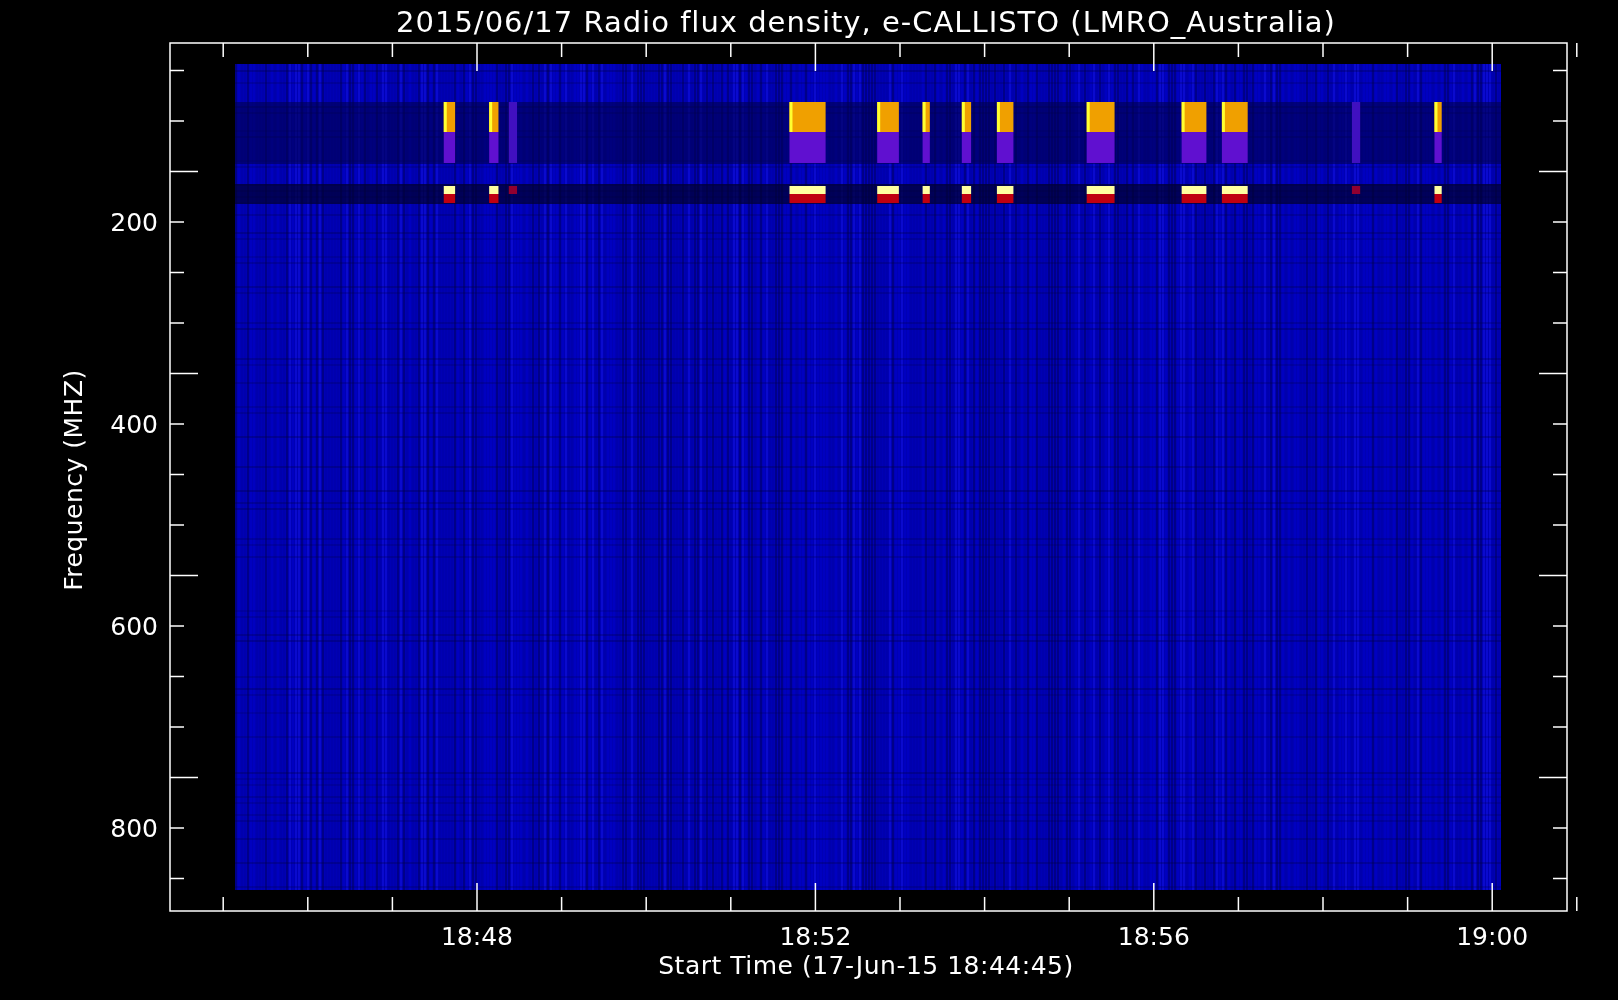 The image size is (1618, 1000). What do you see at coordinates (1153, 936) in the screenshot?
I see `x-tick-label: 18:56` at bounding box center [1153, 936].